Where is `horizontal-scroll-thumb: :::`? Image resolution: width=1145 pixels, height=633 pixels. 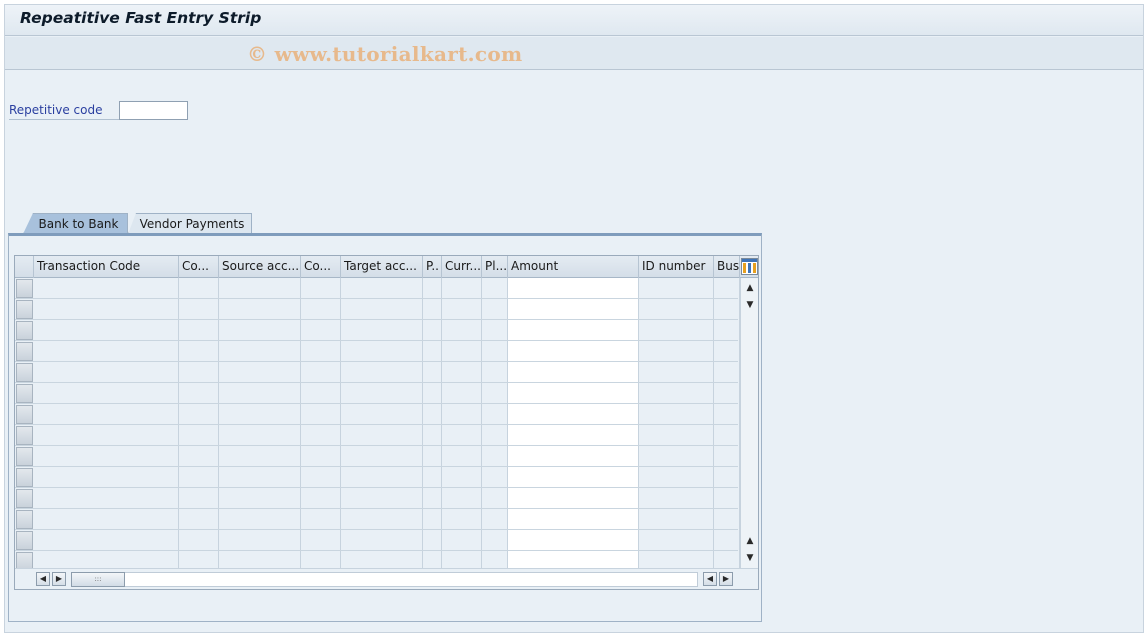 horizontal-scroll-thumb: ::: is located at coordinates (98, 579).